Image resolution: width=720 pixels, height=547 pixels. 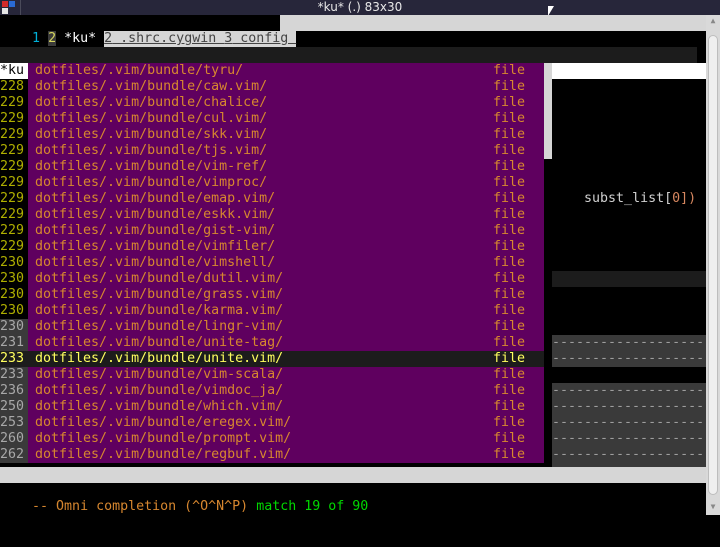 I want to click on status-top-scroll: All, so click(x=691, y=102).